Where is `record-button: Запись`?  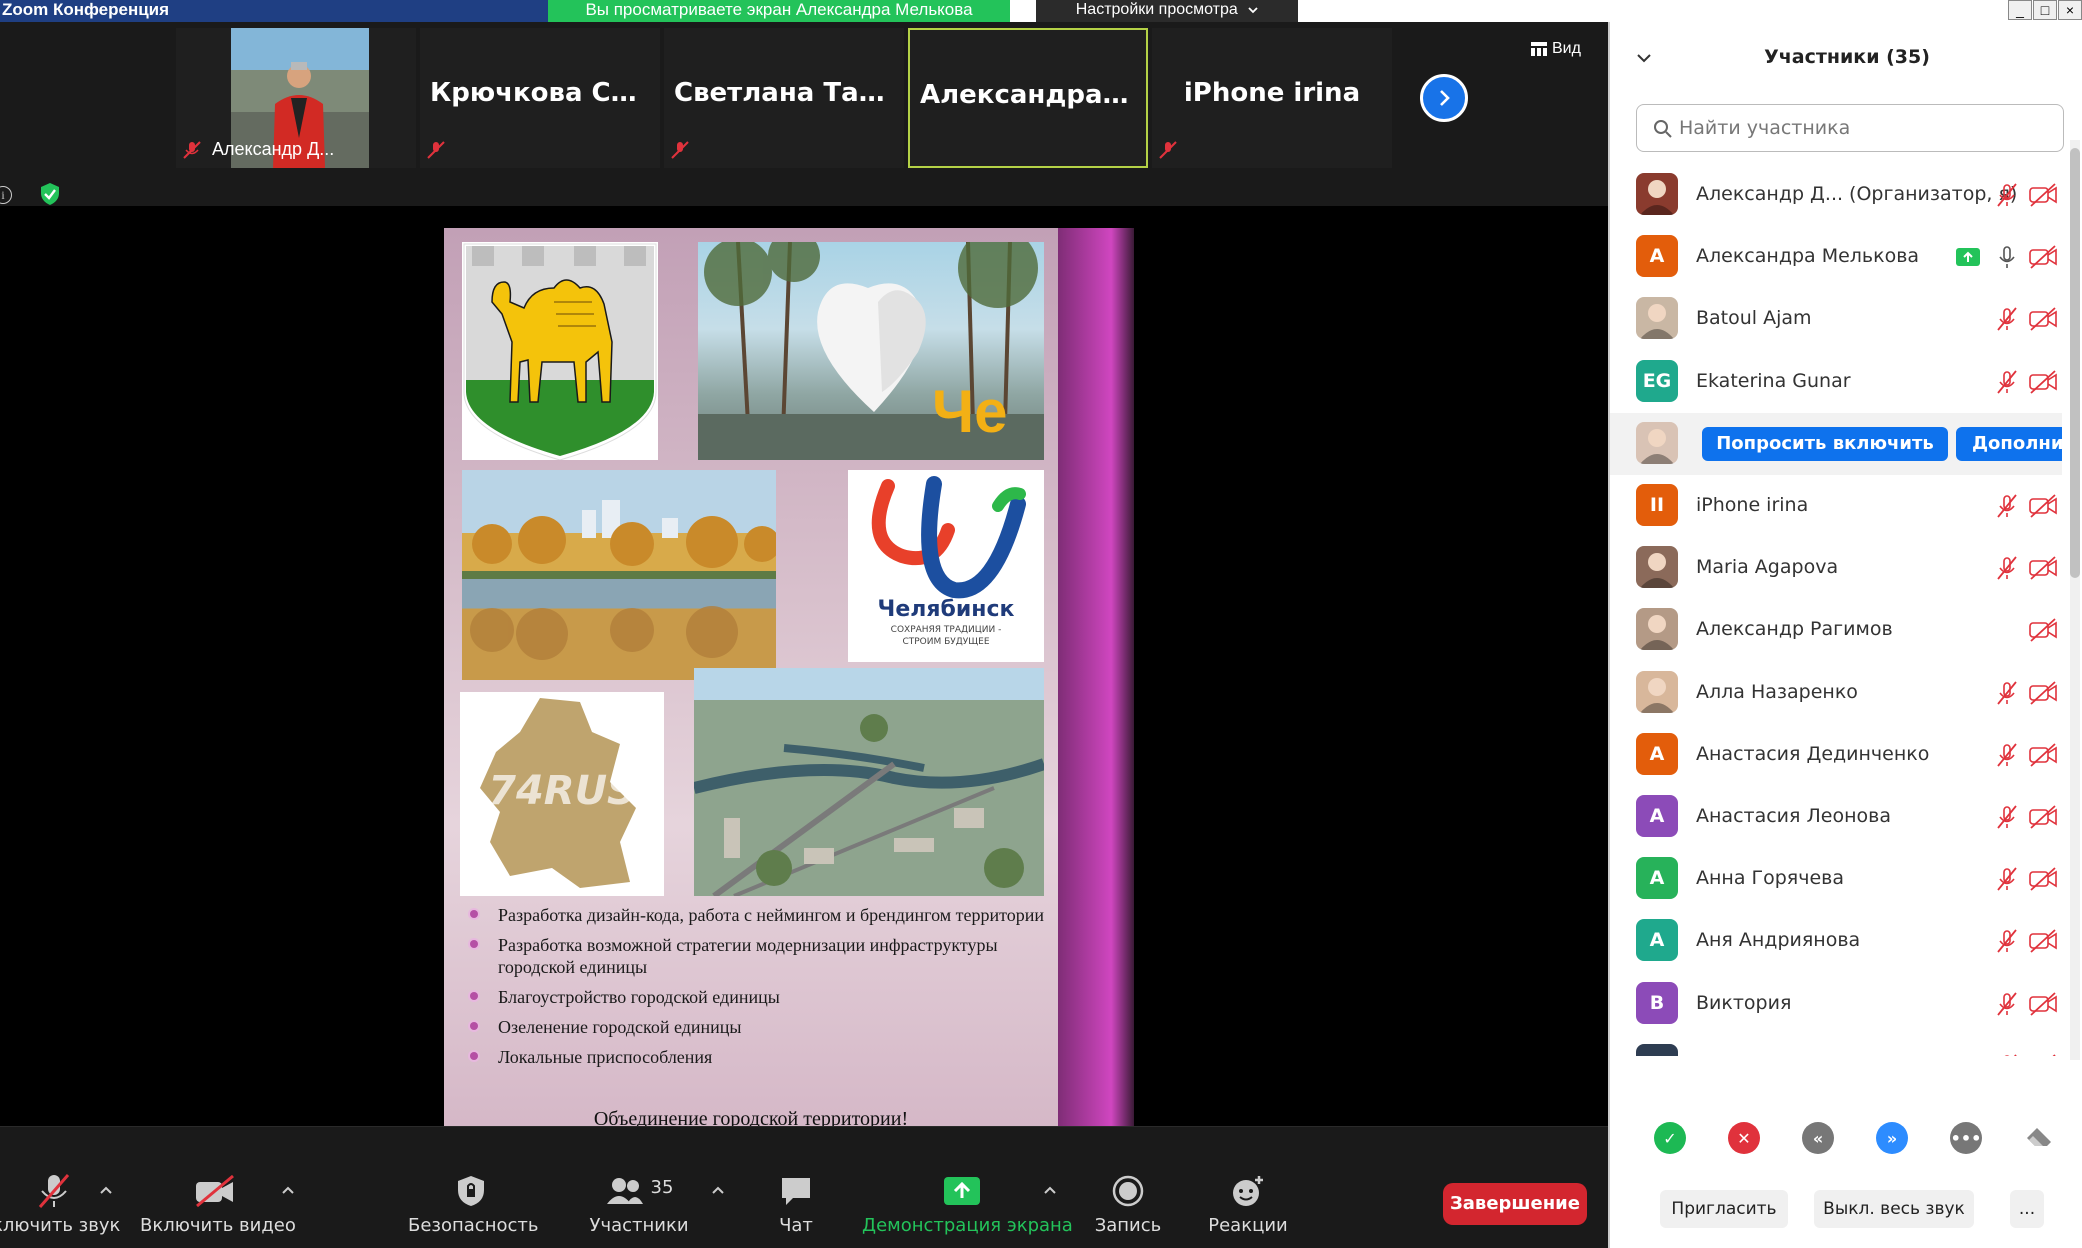 record-button: Запись is located at coordinates (1128, 1203).